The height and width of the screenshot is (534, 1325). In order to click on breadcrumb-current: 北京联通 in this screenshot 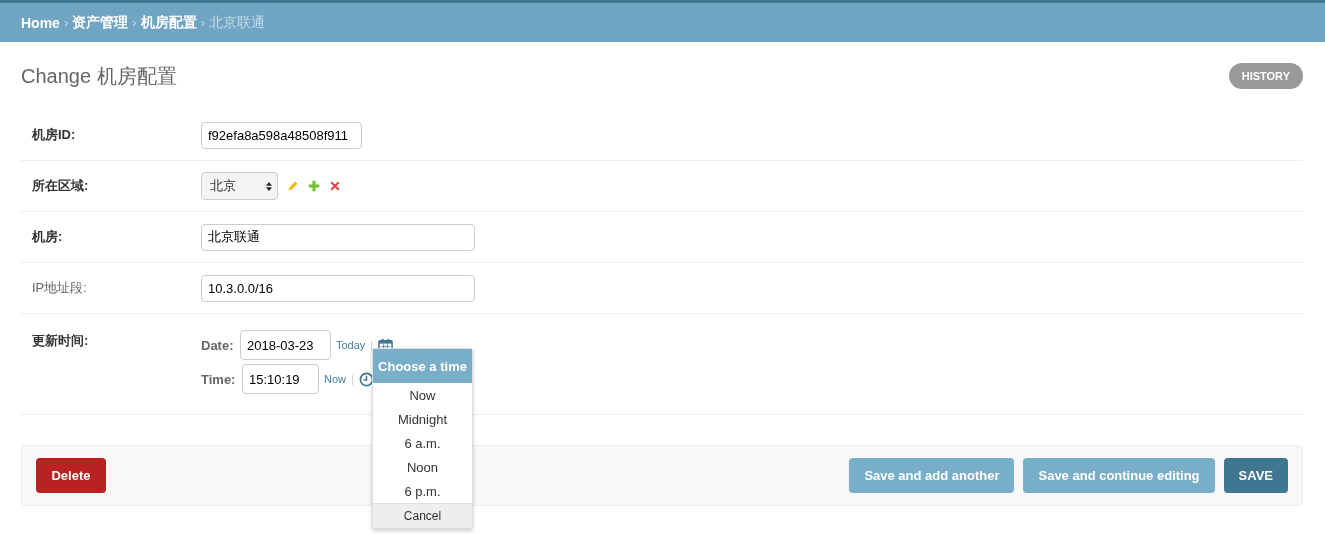, I will do `click(236, 22)`.